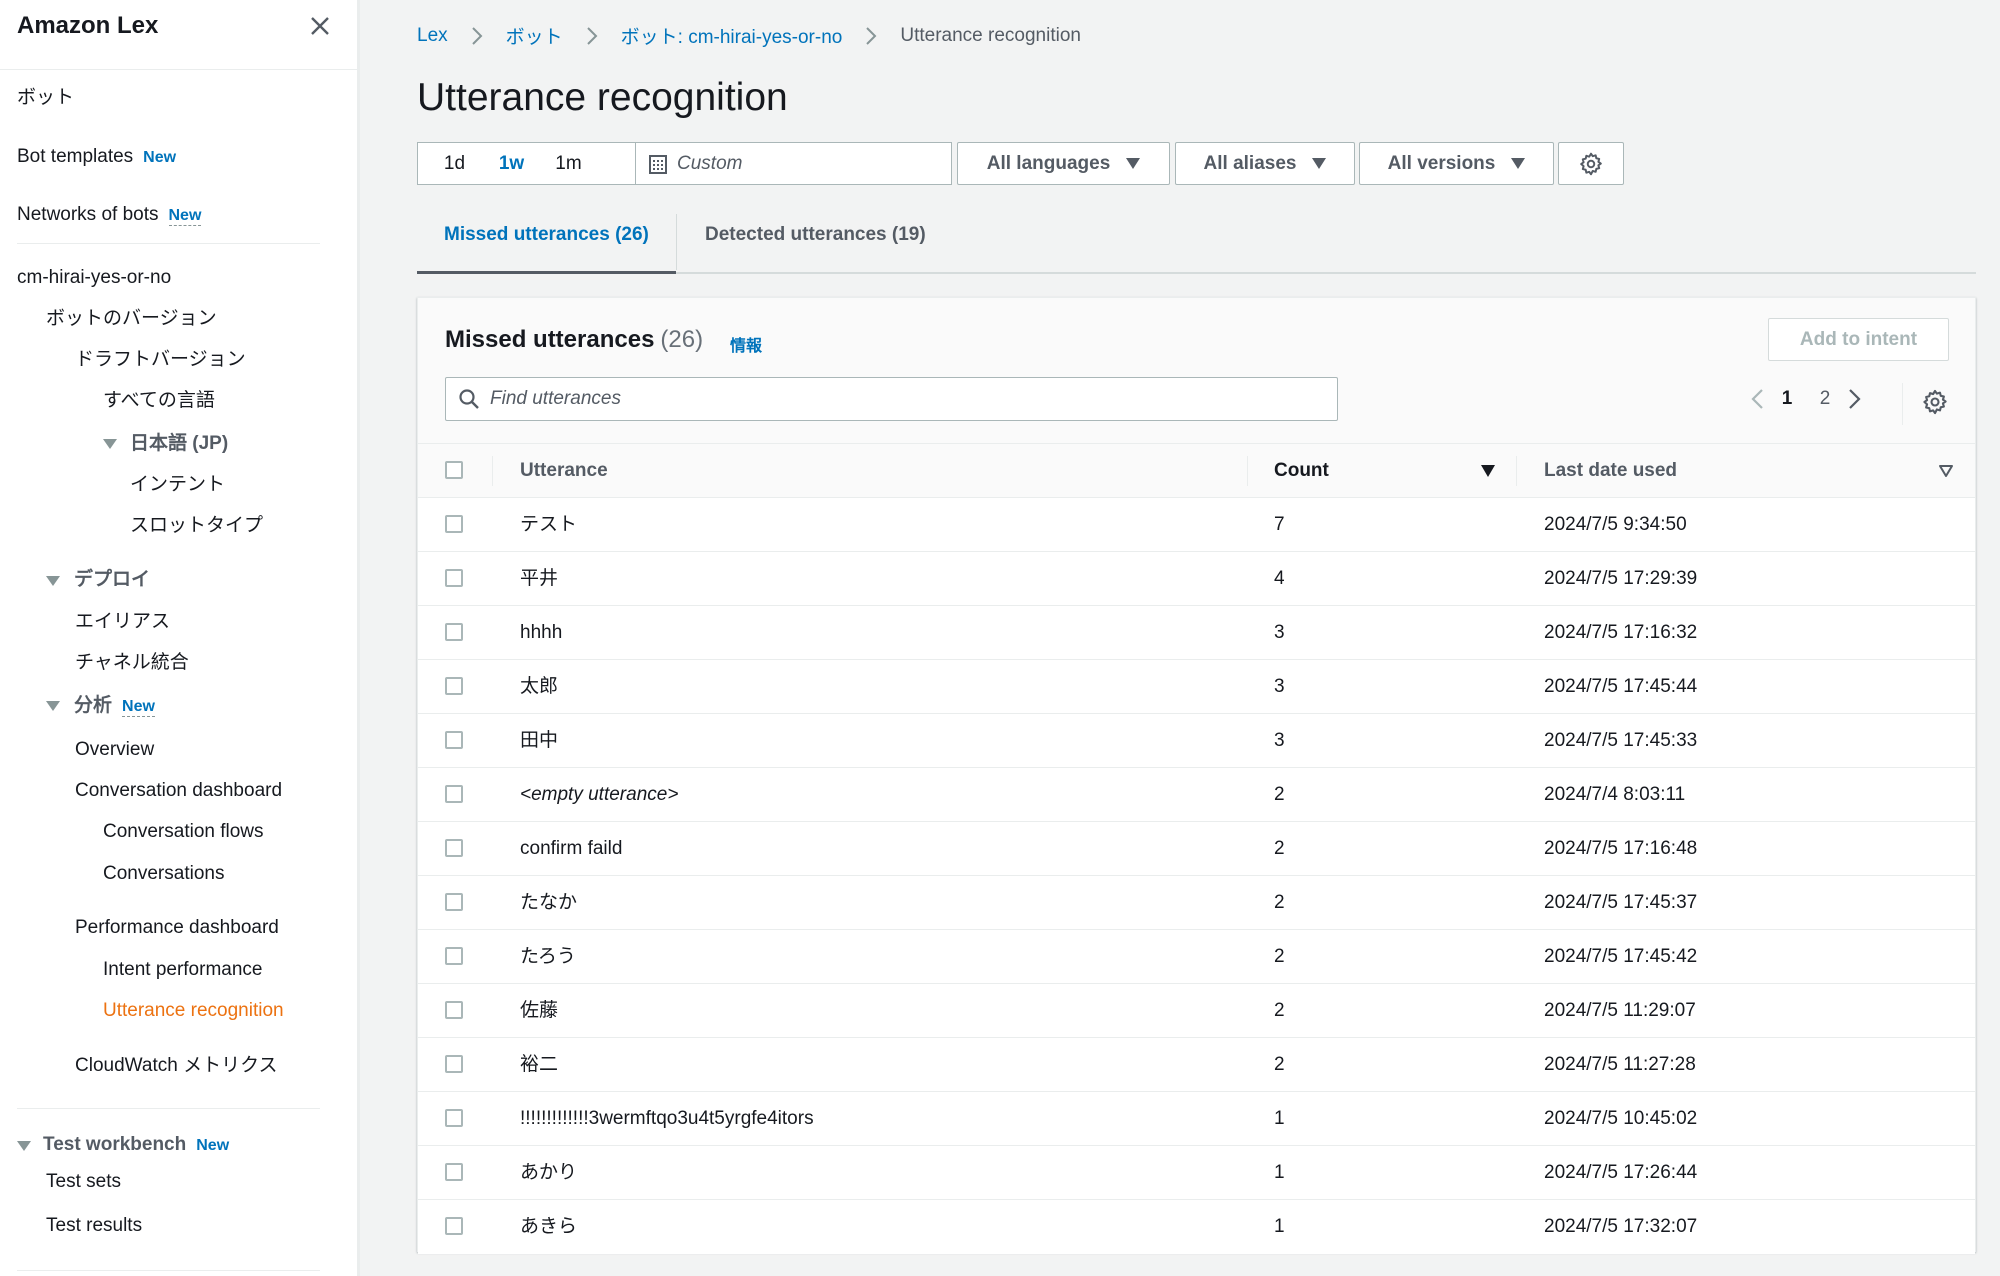  I want to click on custom-range-input: Custom, so click(793, 163).